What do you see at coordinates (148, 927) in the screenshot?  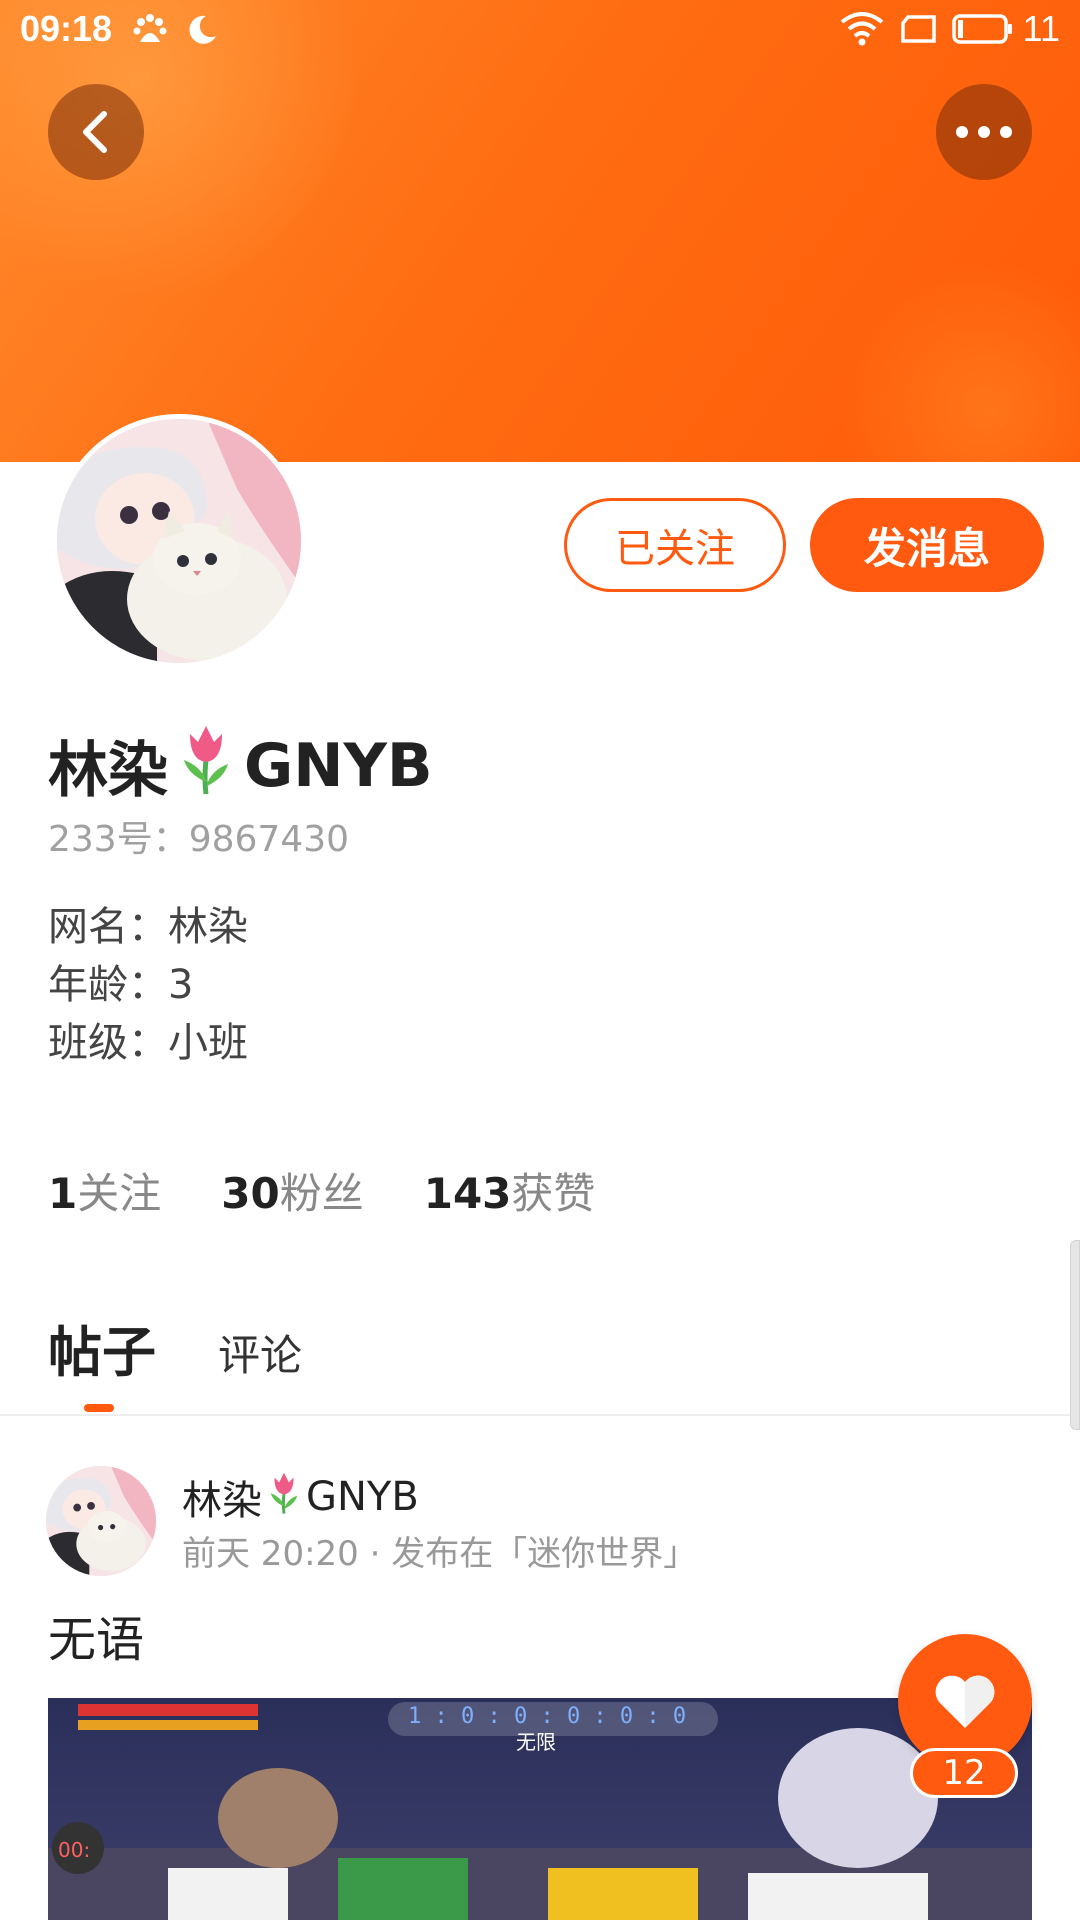 I see `bio-line: 网名：林染` at bounding box center [148, 927].